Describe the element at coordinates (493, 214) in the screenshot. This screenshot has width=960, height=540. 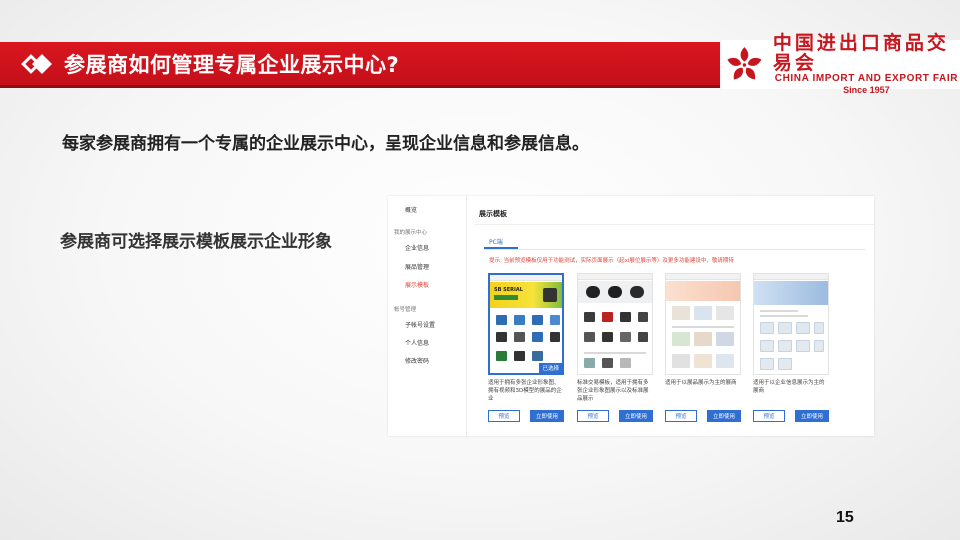
I see `panel-title: 展示模板` at that location.